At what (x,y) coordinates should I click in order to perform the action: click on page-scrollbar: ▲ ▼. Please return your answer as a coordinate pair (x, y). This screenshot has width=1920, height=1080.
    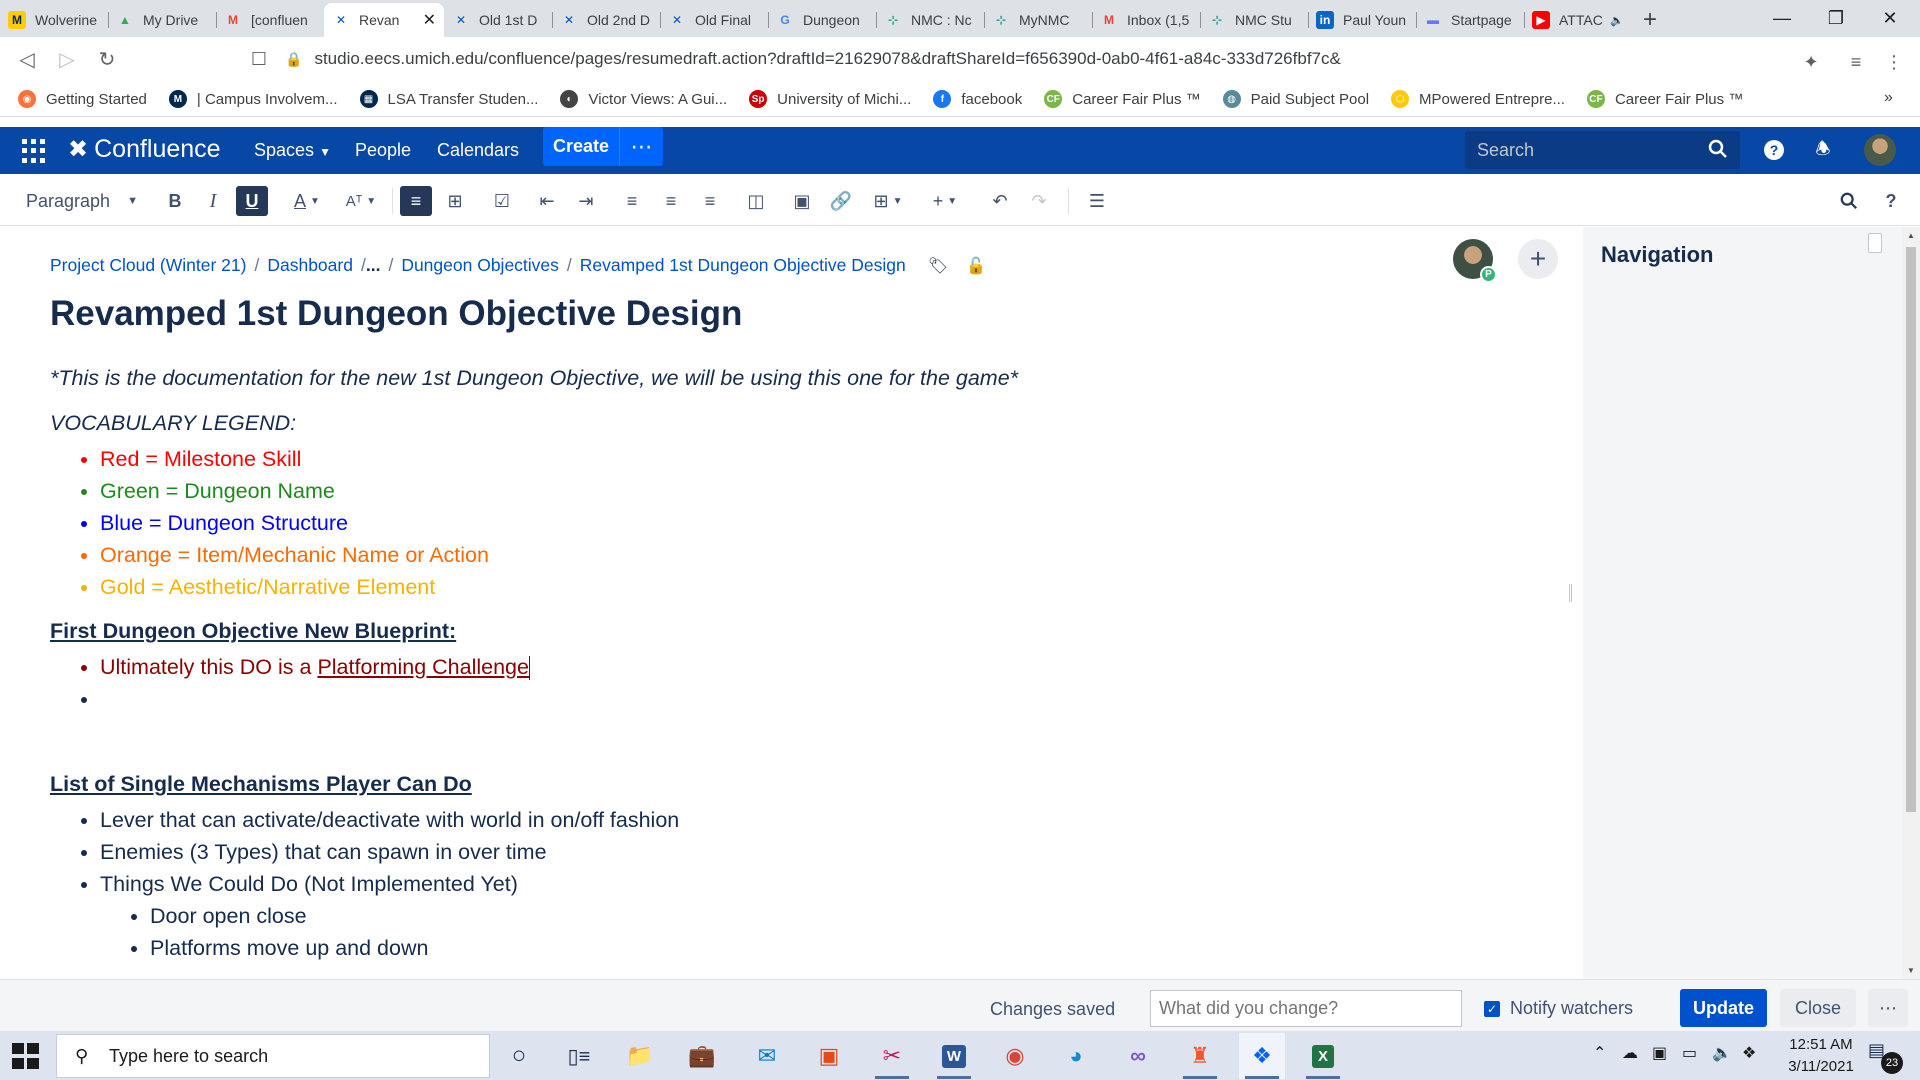
    Looking at the image, I should click on (1911, 603).